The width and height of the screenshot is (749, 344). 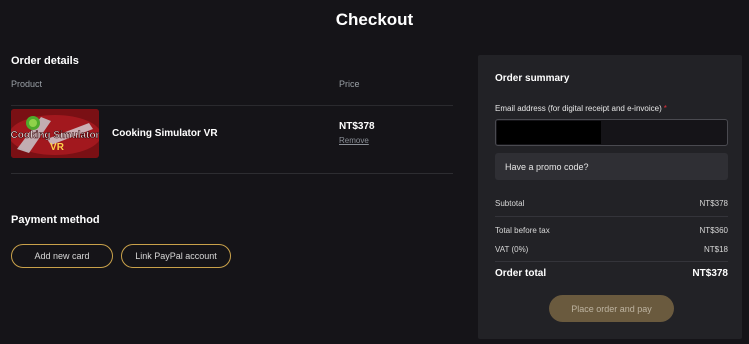 I want to click on before-tax-value: NT$360, so click(x=713, y=230).